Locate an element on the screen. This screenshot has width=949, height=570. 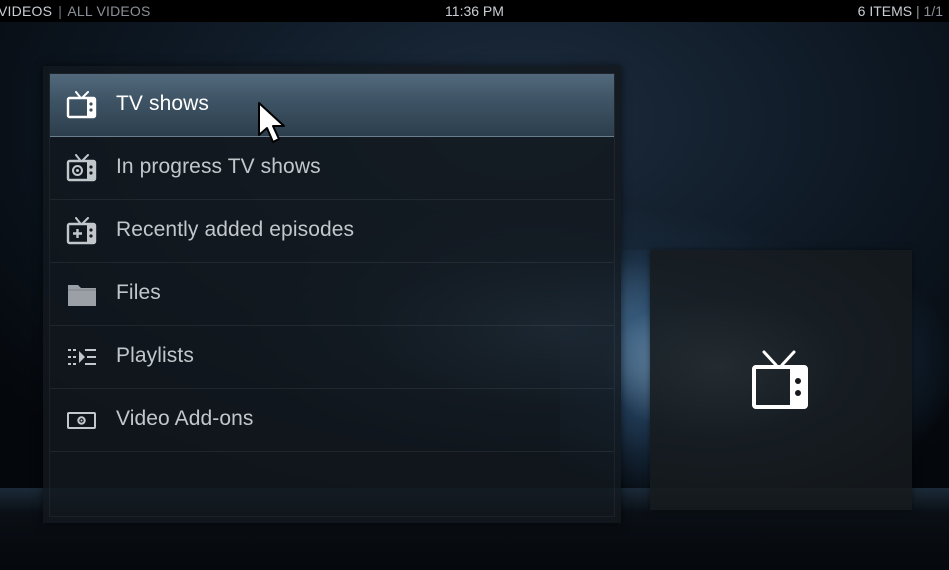
menu-item-playlists: Playlists is located at coordinates (332, 357).